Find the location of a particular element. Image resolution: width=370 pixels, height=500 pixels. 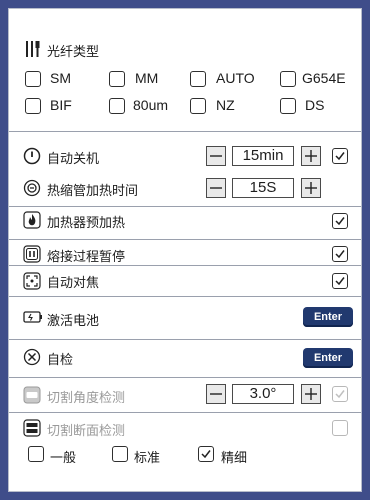

pause-during-splice-checkbox is located at coordinates (340, 254).